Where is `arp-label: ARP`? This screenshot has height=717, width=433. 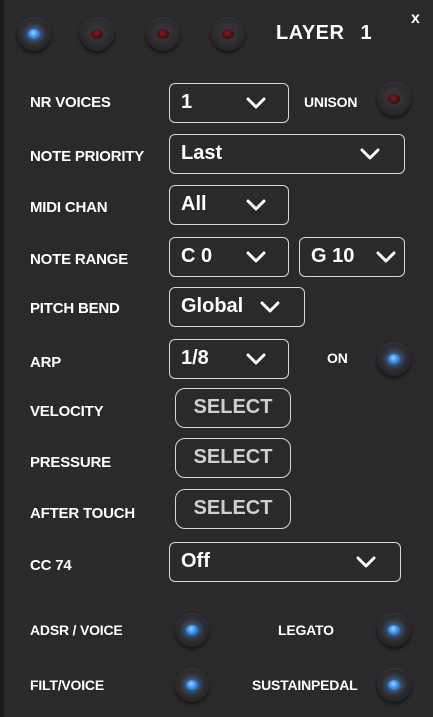 arp-label: ARP is located at coordinates (46, 362).